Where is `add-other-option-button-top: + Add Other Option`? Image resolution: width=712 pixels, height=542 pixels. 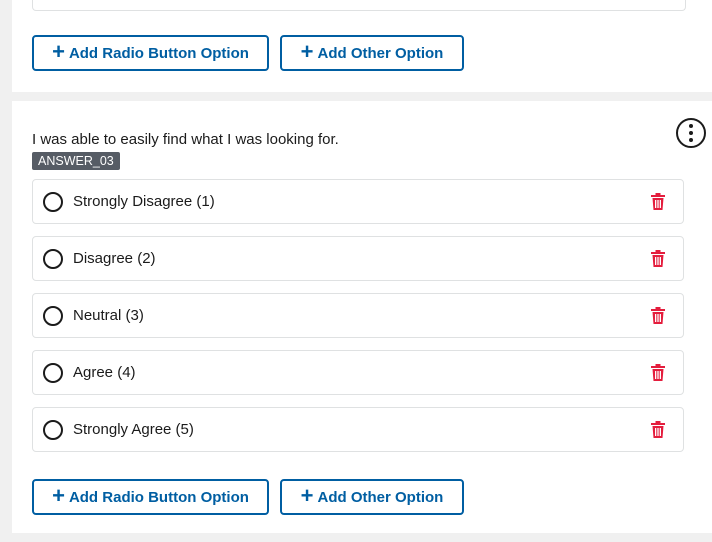
add-other-option-button-top: + Add Other Option is located at coordinates (372, 53).